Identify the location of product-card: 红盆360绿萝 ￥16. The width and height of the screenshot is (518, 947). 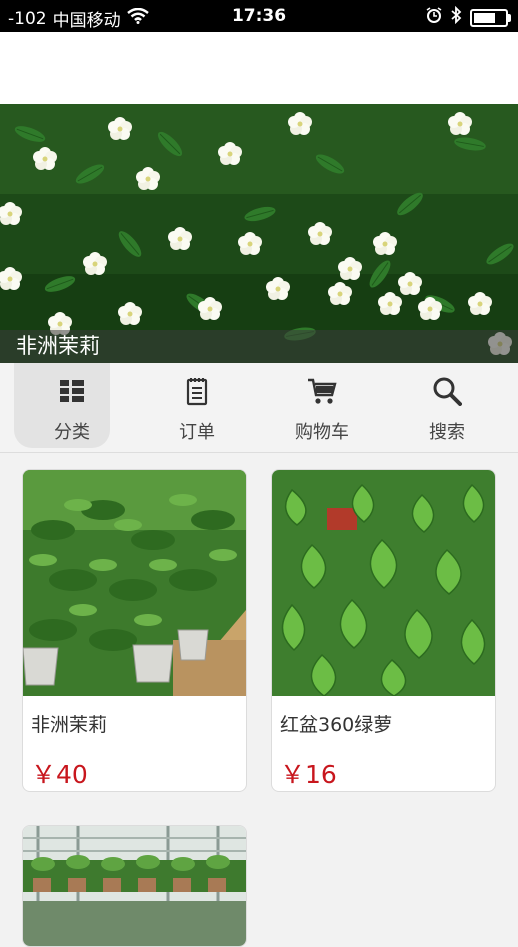
(383, 630).